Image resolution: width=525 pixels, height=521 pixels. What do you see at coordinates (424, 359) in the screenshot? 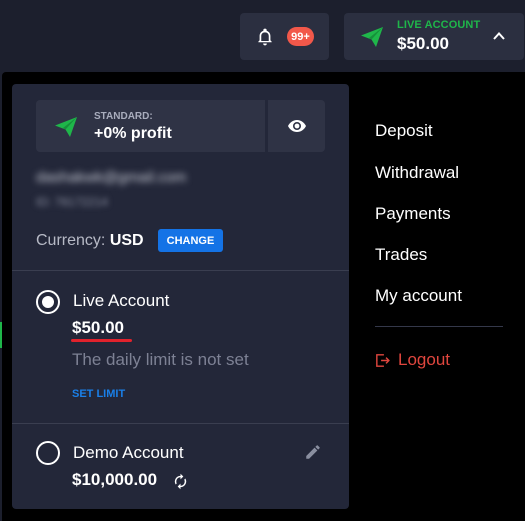
I see `logout-label: Logout` at bounding box center [424, 359].